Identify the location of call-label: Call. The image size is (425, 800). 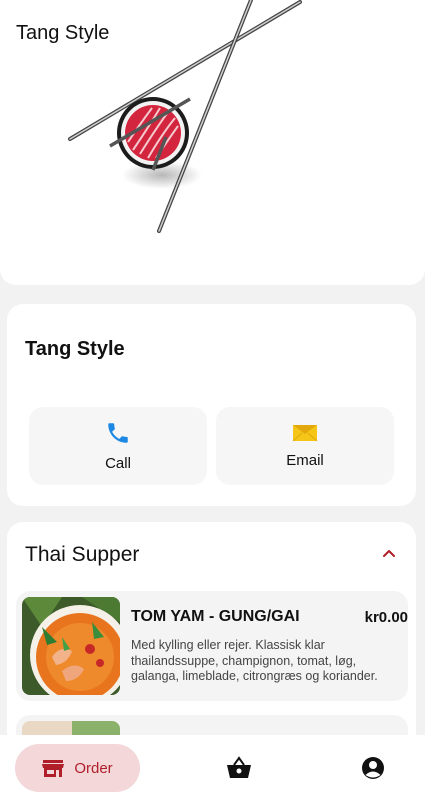
(118, 463).